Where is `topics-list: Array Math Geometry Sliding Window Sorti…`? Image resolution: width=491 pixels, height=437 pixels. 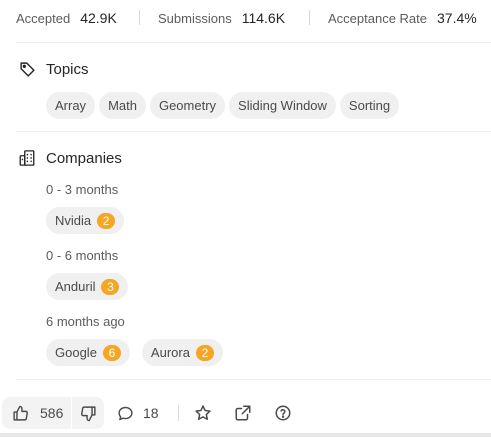 topics-list: Array Math Geometry Sliding Window Sorti… is located at coordinates (223, 105).